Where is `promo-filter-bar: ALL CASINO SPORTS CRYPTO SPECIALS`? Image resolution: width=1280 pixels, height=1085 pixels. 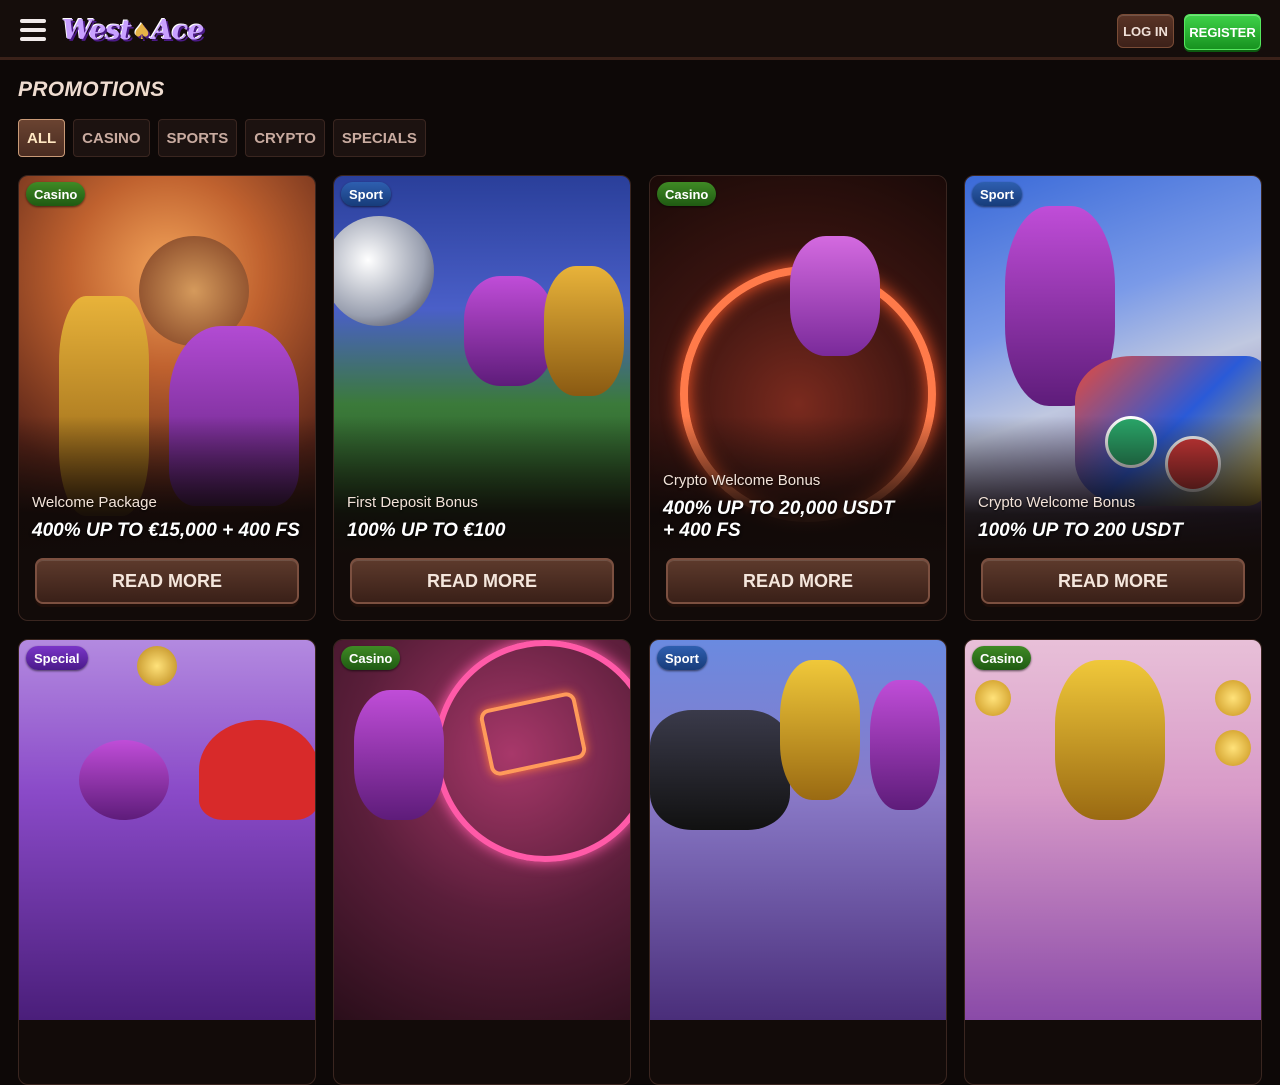 promo-filter-bar: ALL CASINO SPORTS CRYPTO SPECIALS is located at coordinates (222, 138).